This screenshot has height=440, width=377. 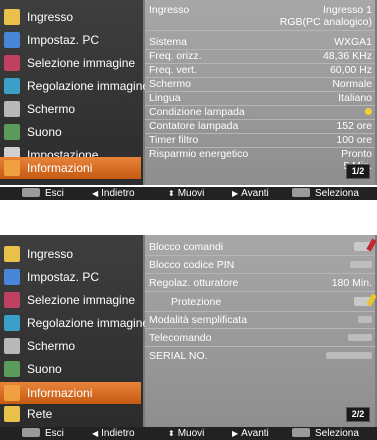 What do you see at coordinates (260, 321) in the screenshot?
I see `info-row: Modalità semplificata` at bounding box center [260, 321].